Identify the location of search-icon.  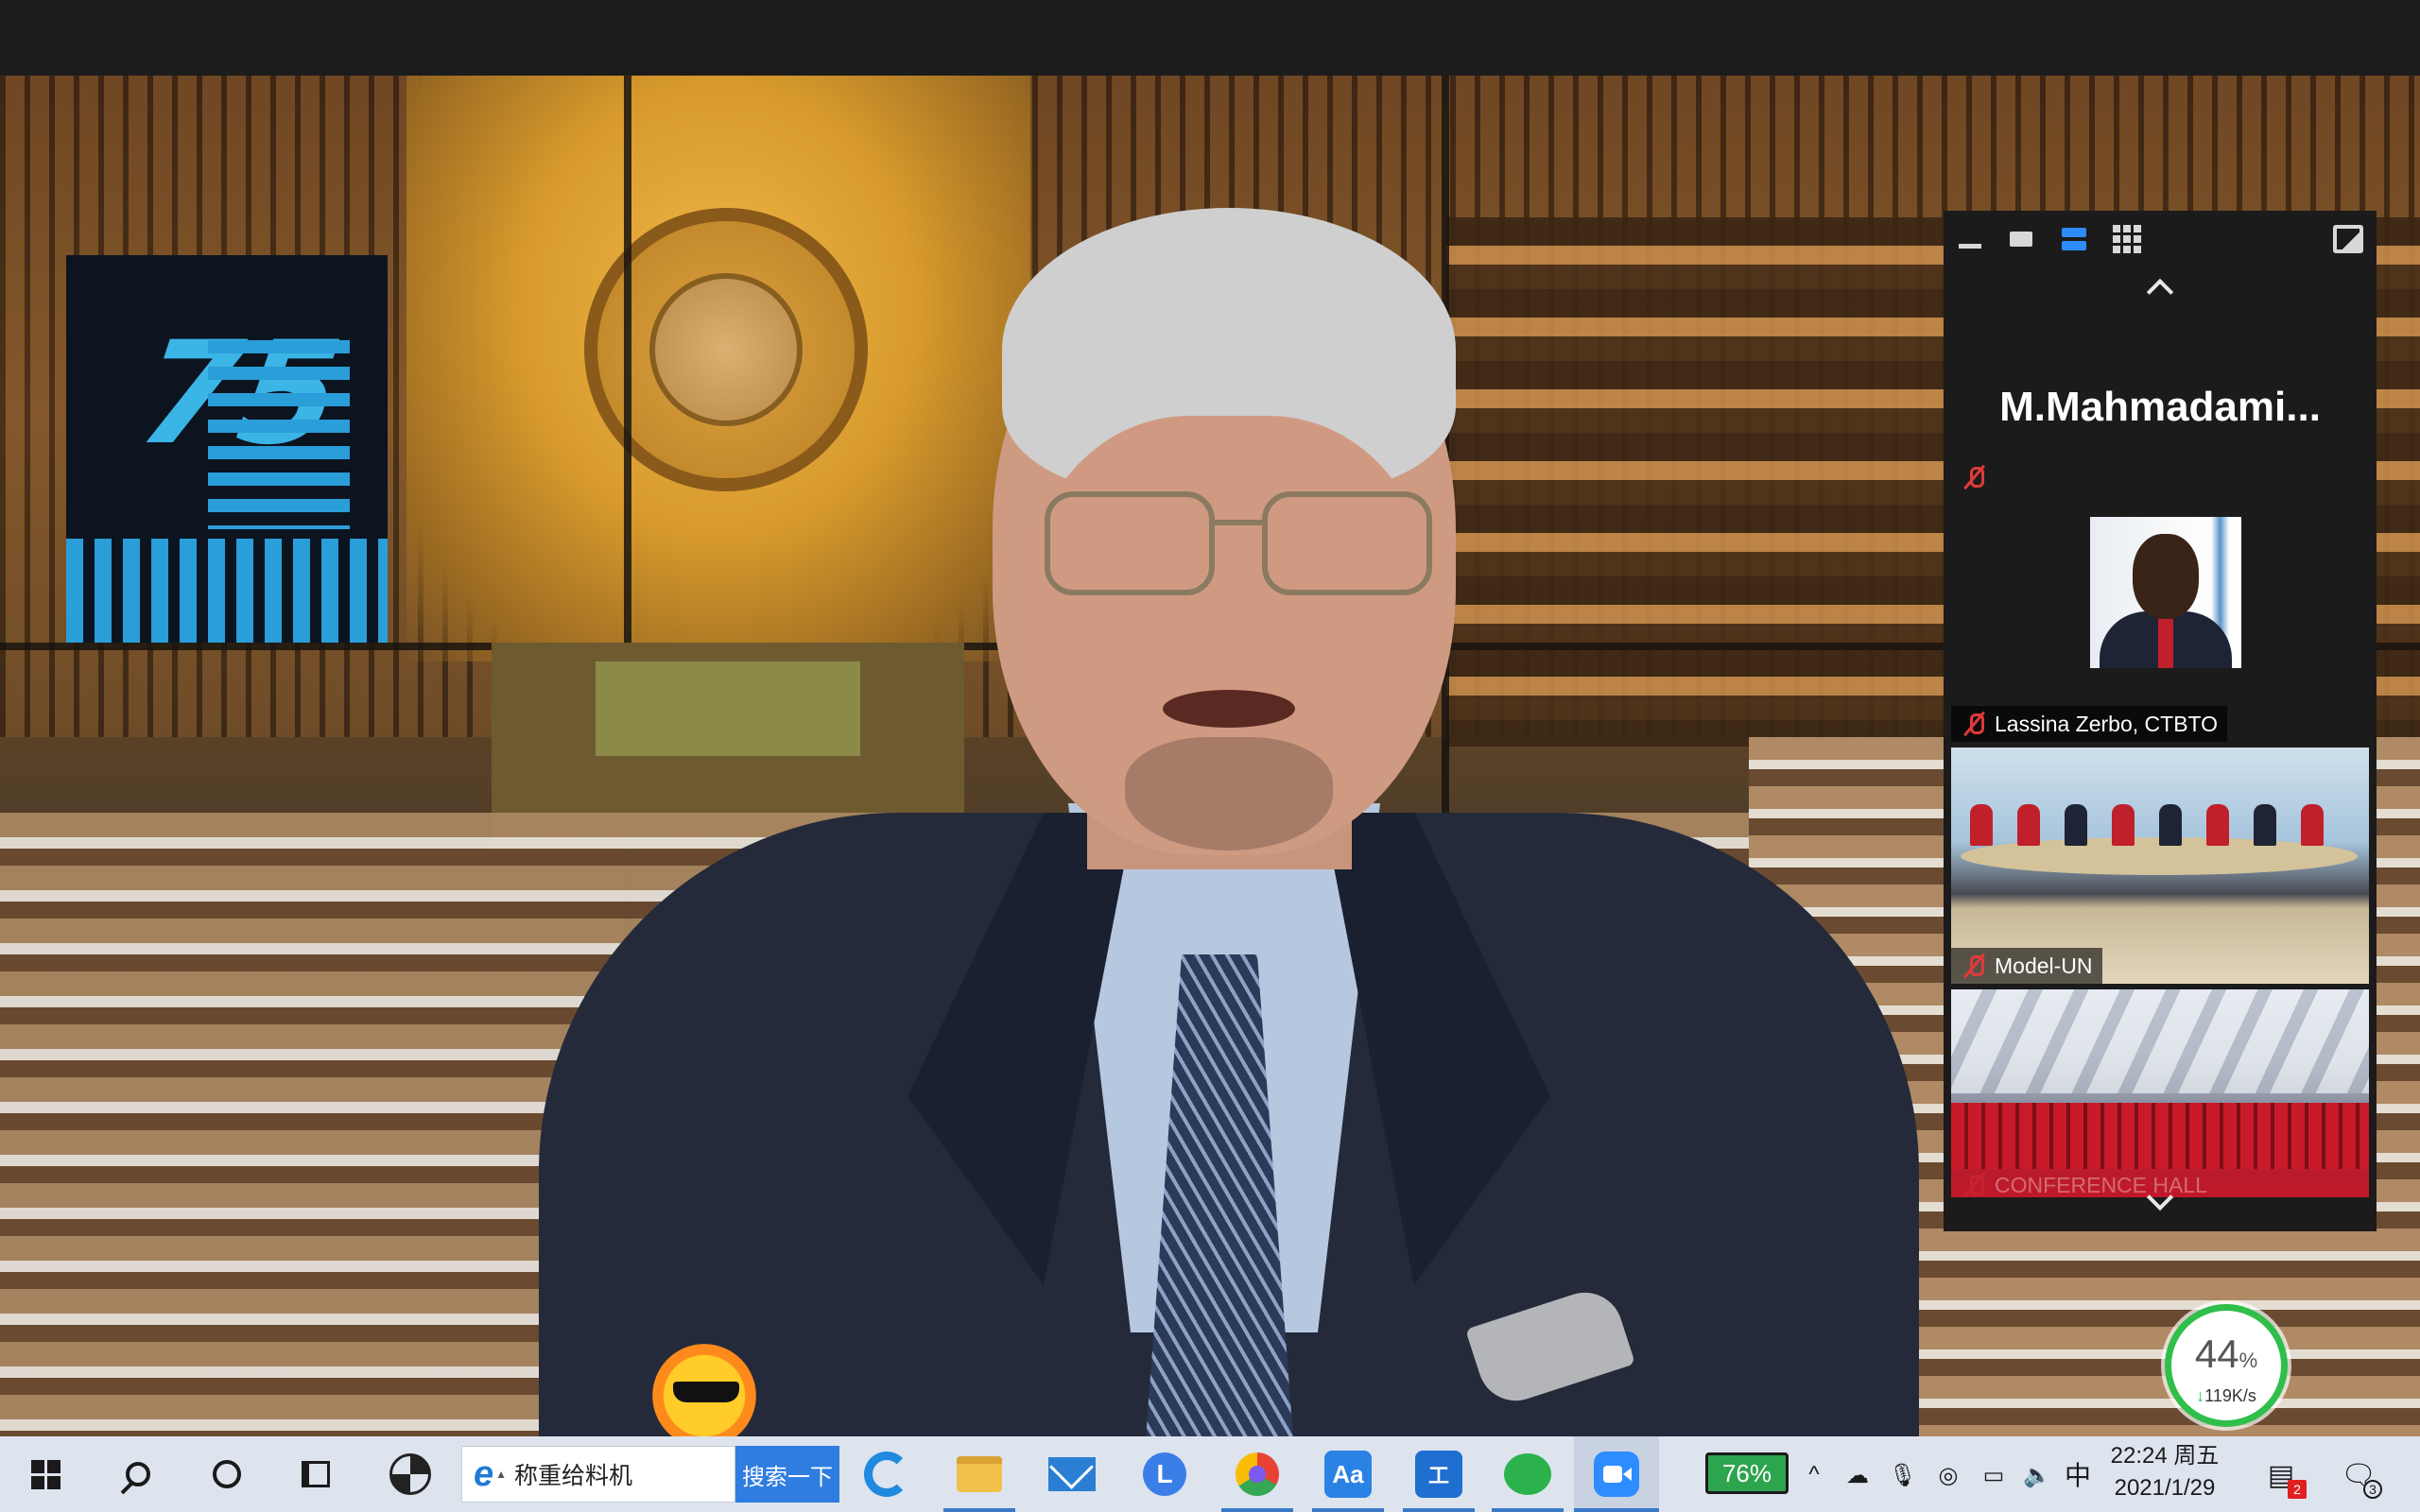
(138, 1474).